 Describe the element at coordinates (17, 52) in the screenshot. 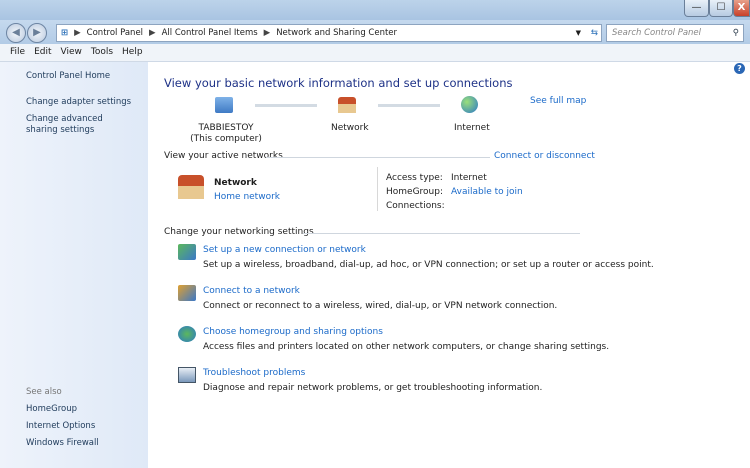

I see `menu-file: File` at that location.